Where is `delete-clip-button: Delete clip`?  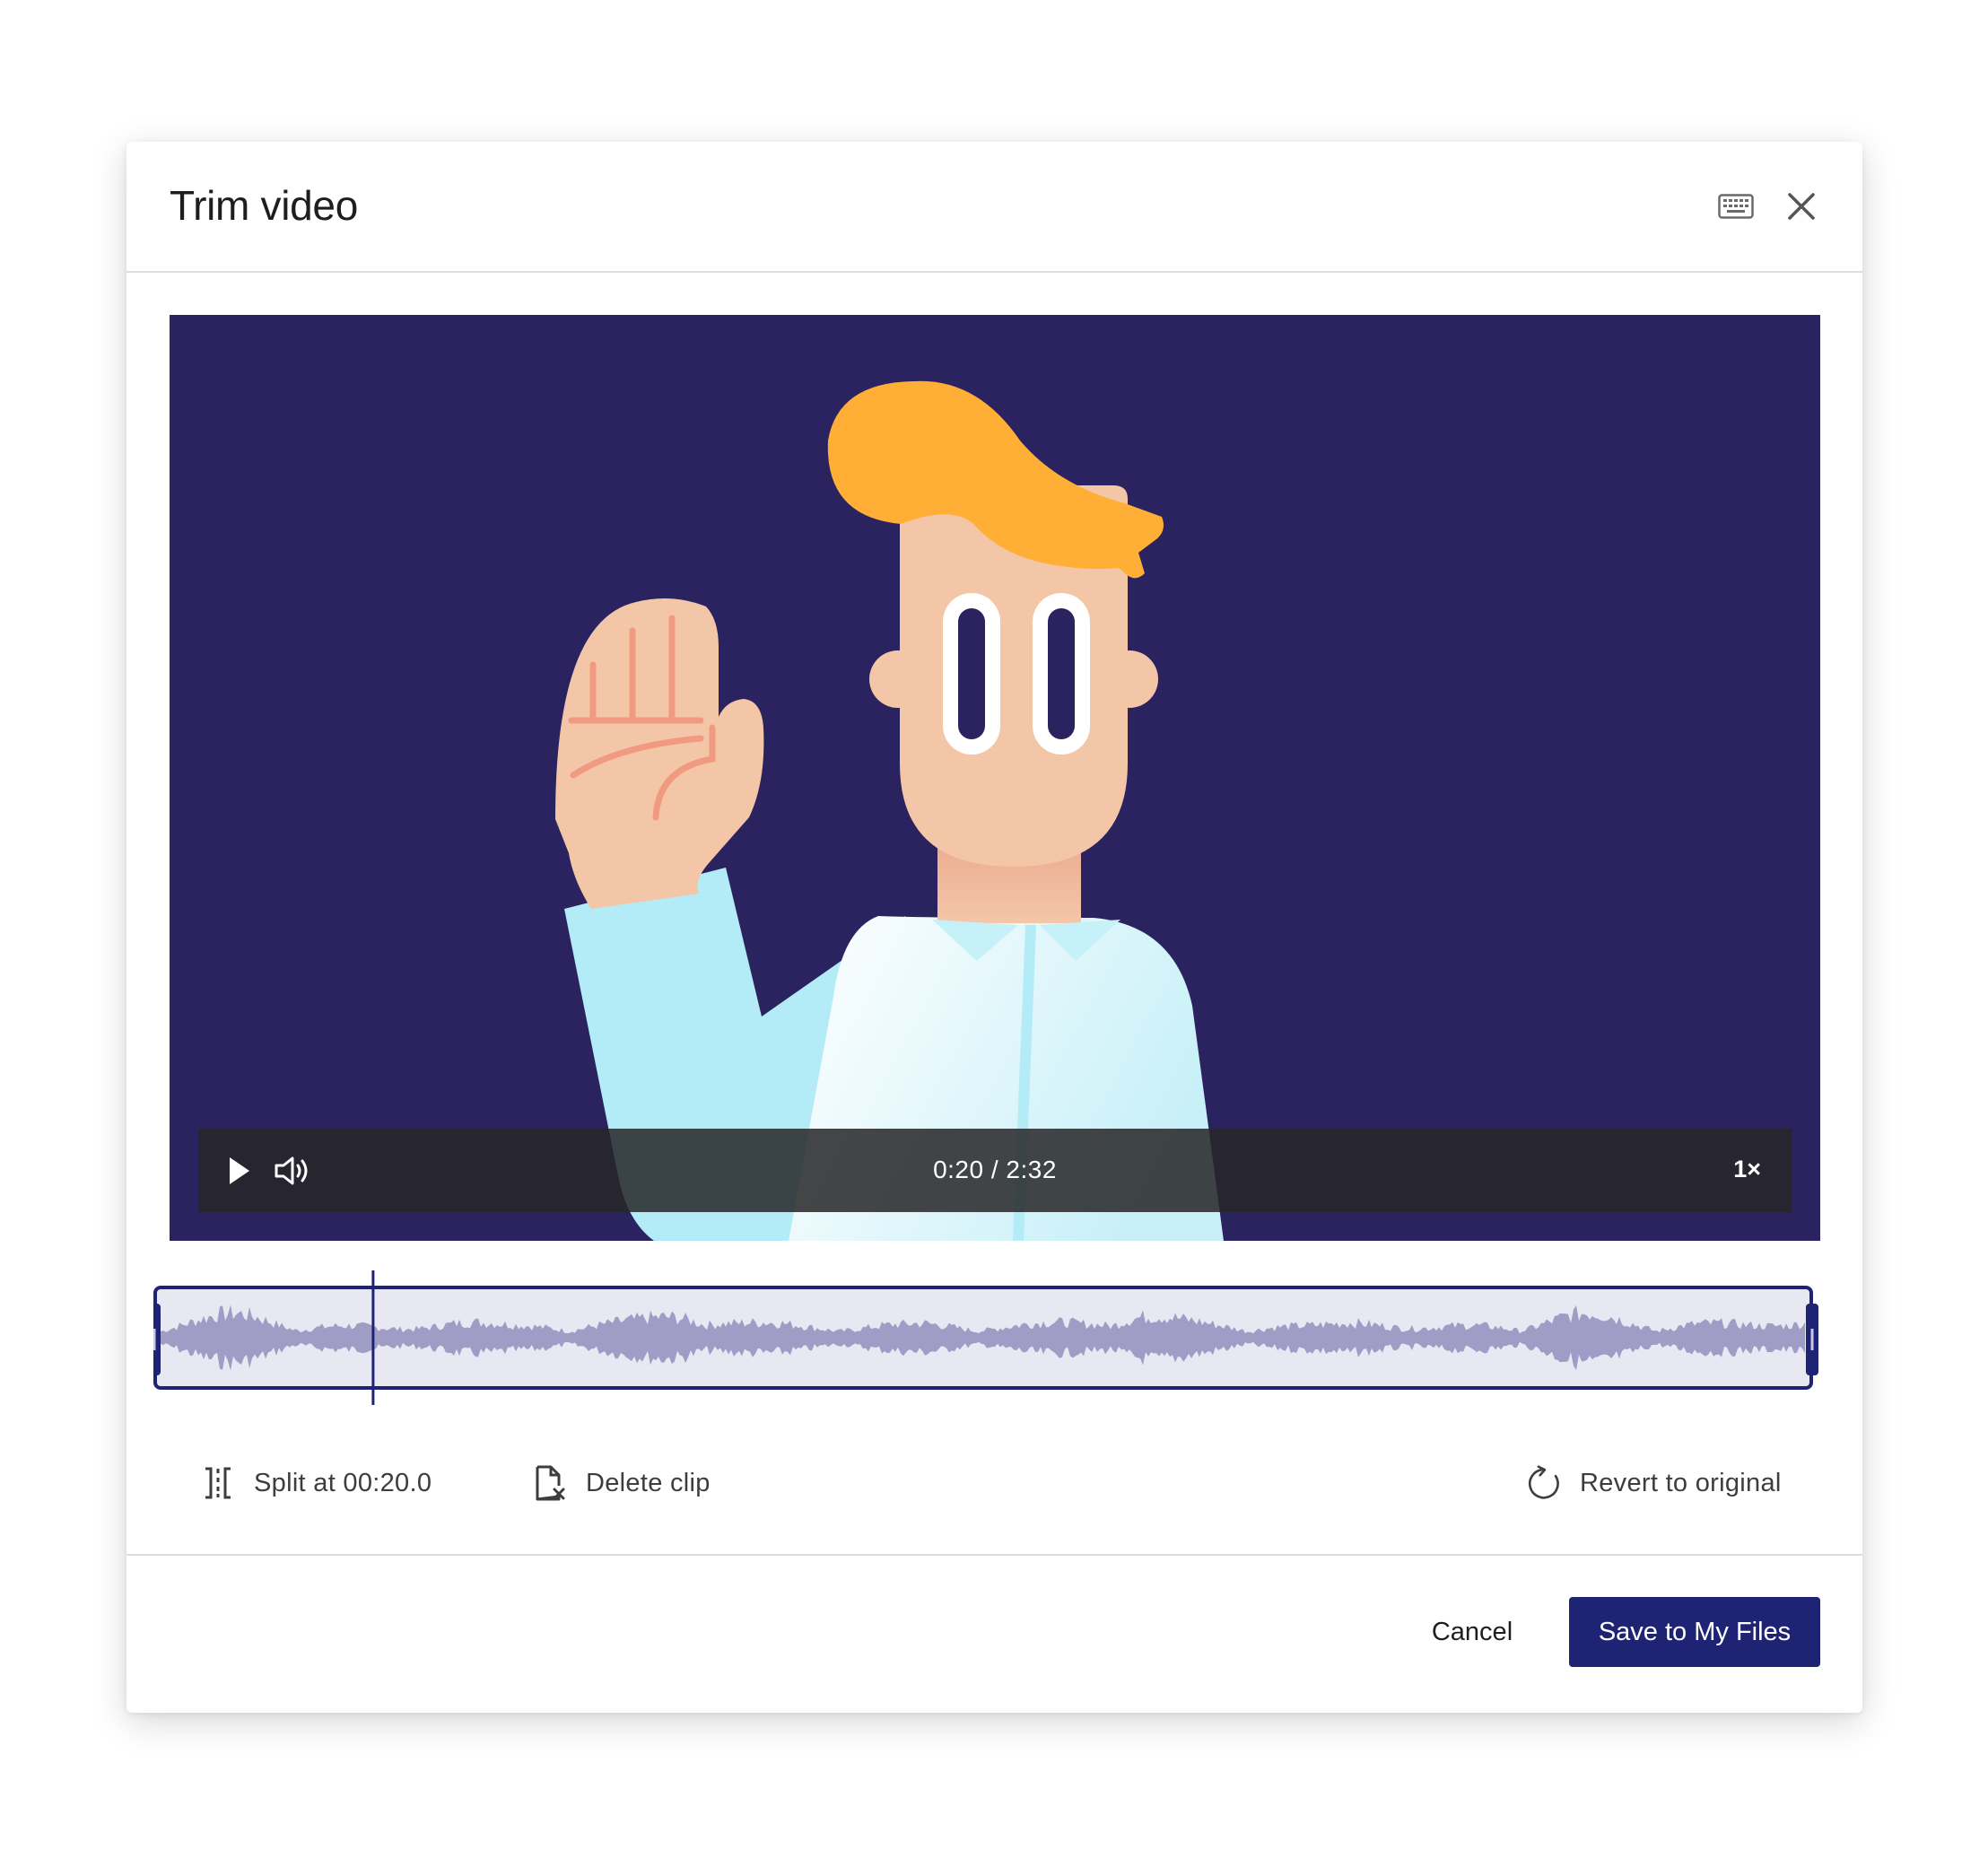
delete-clip-button: Delete clip is located at coordinates (621, 1483).